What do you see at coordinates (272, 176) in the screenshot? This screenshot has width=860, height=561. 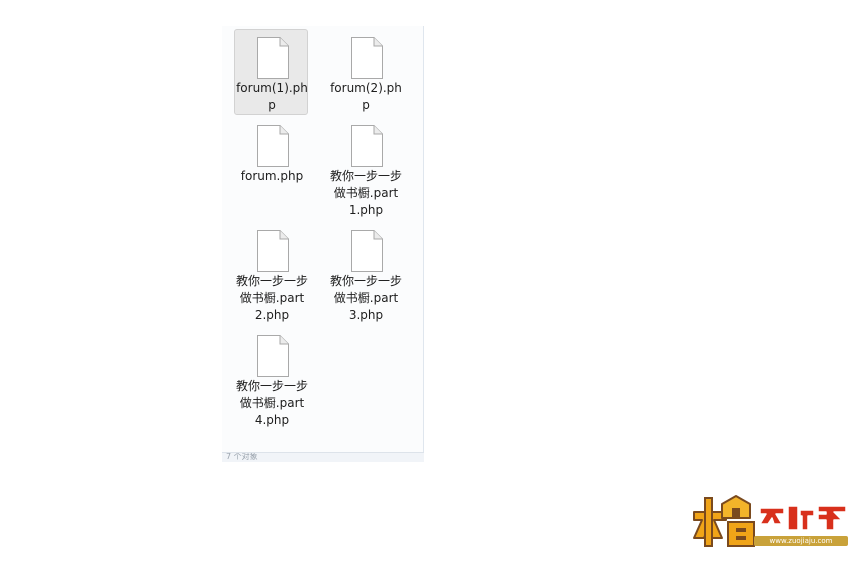 I see `file-name: forum.php` at bounding box center [272, 176].